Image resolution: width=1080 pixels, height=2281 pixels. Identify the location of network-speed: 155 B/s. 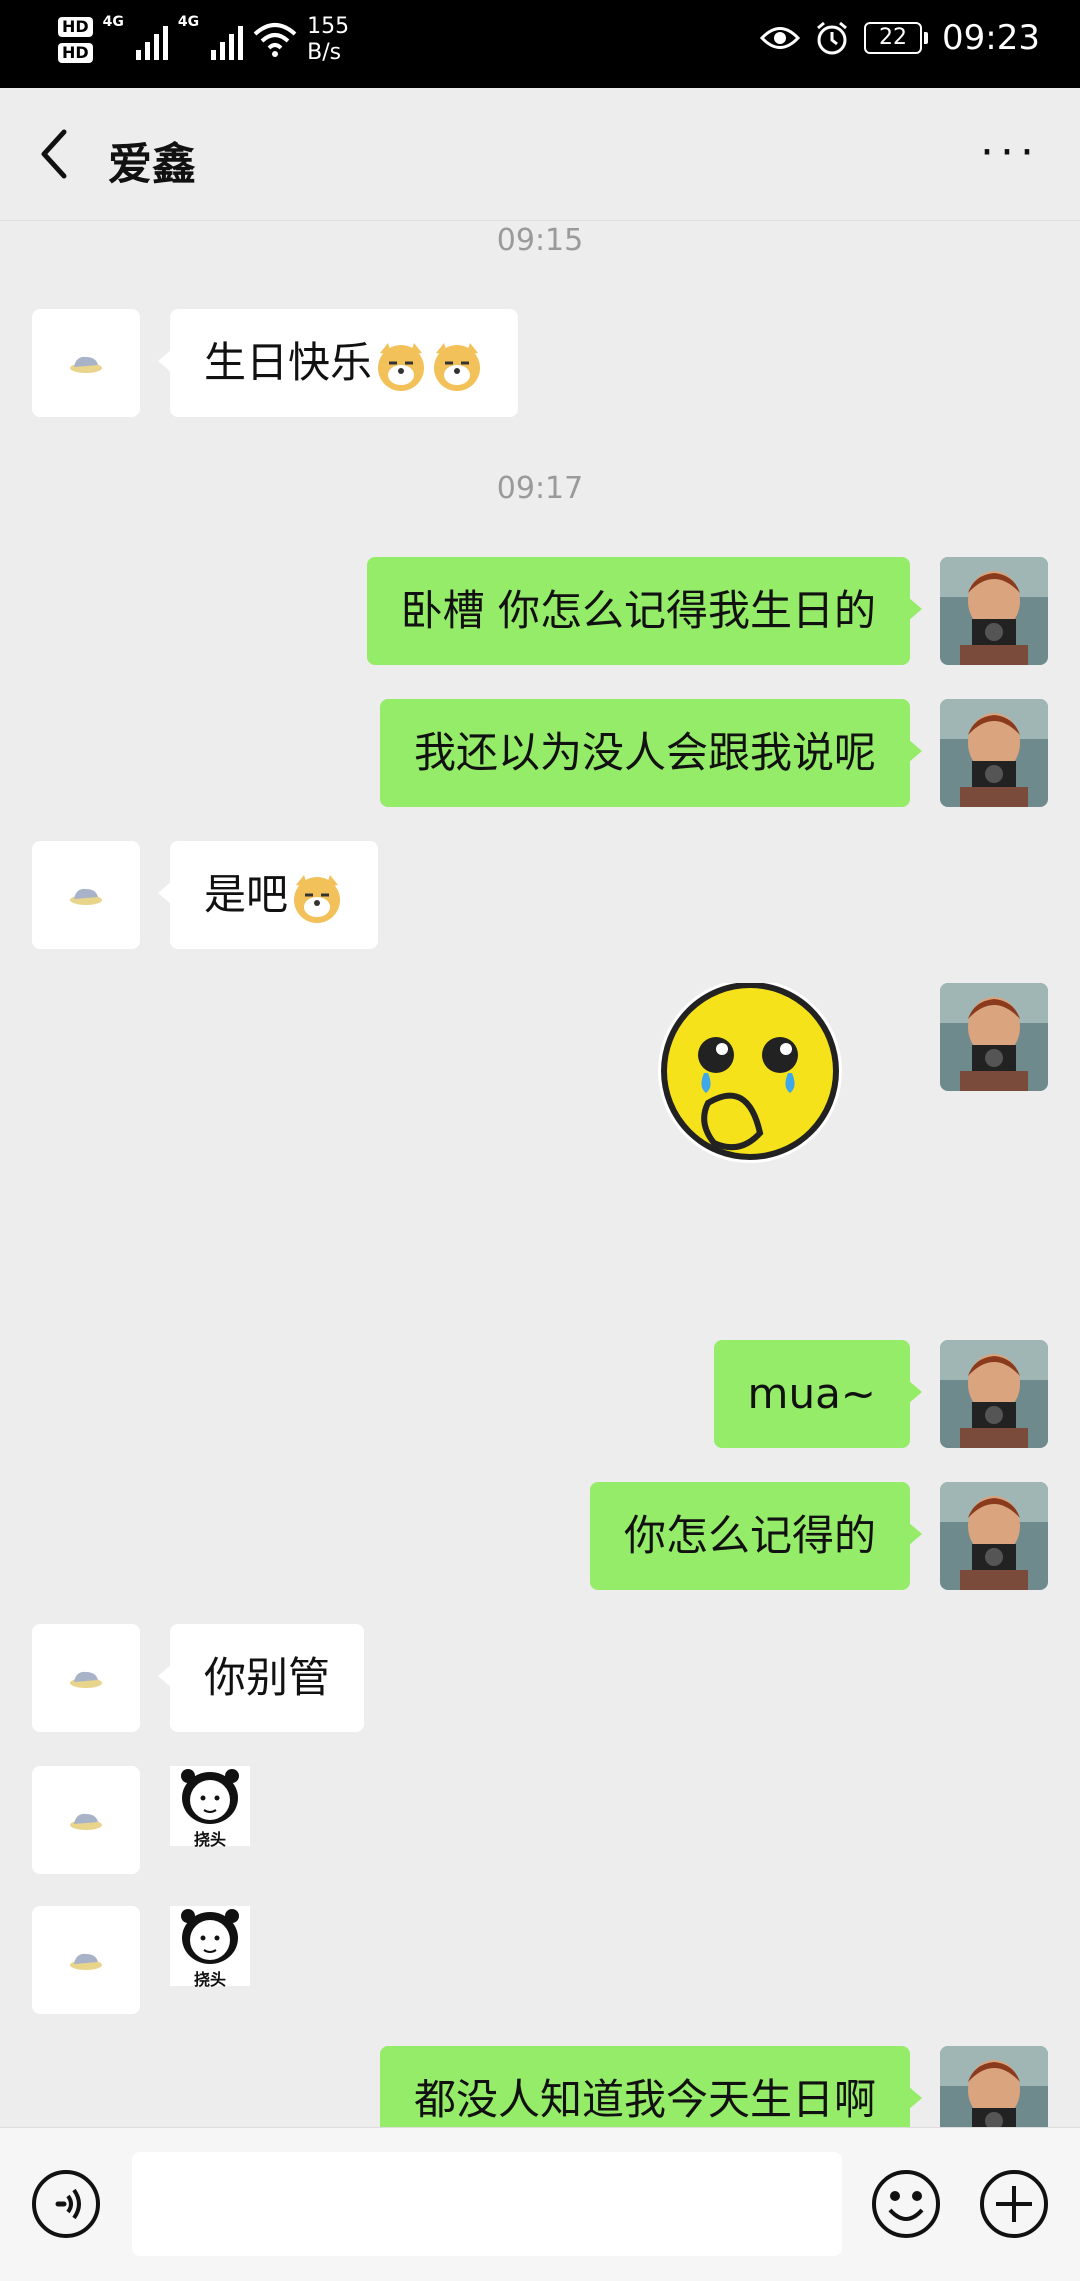
(328, 40).